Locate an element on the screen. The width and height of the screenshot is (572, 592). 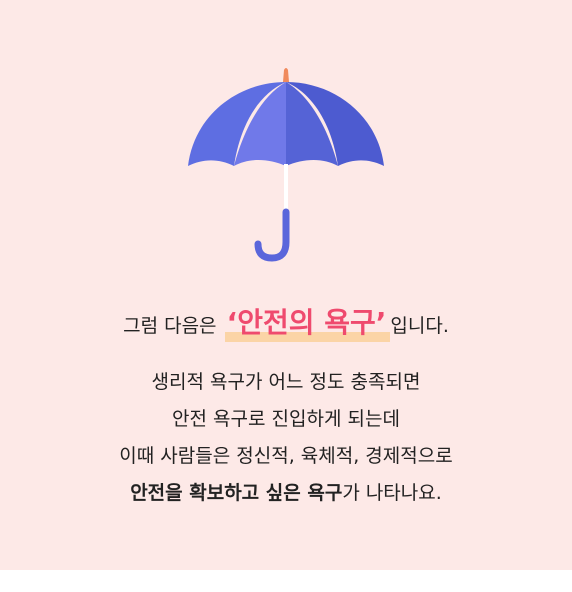
bottom-strip is located at coordinates (286, 581).